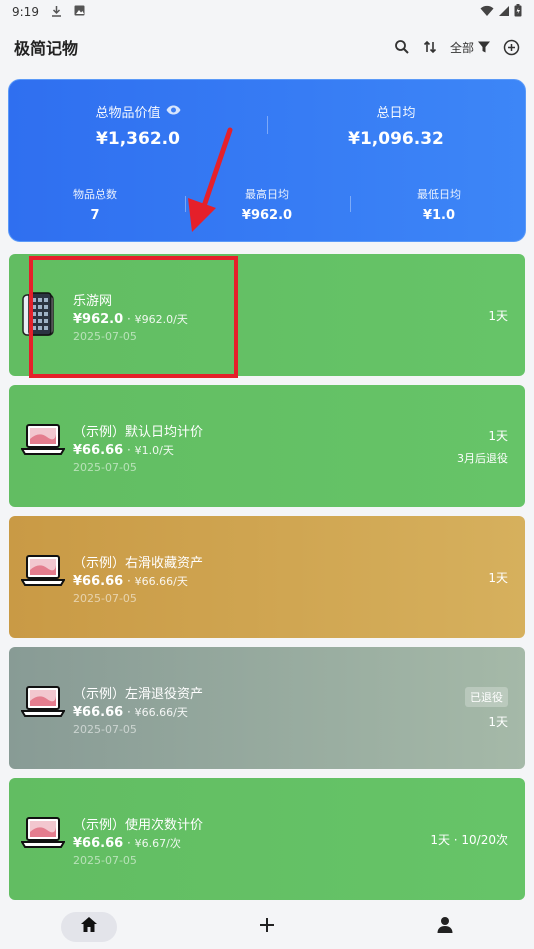  I want to click on count-label: 物品总数, so click(95, 194).